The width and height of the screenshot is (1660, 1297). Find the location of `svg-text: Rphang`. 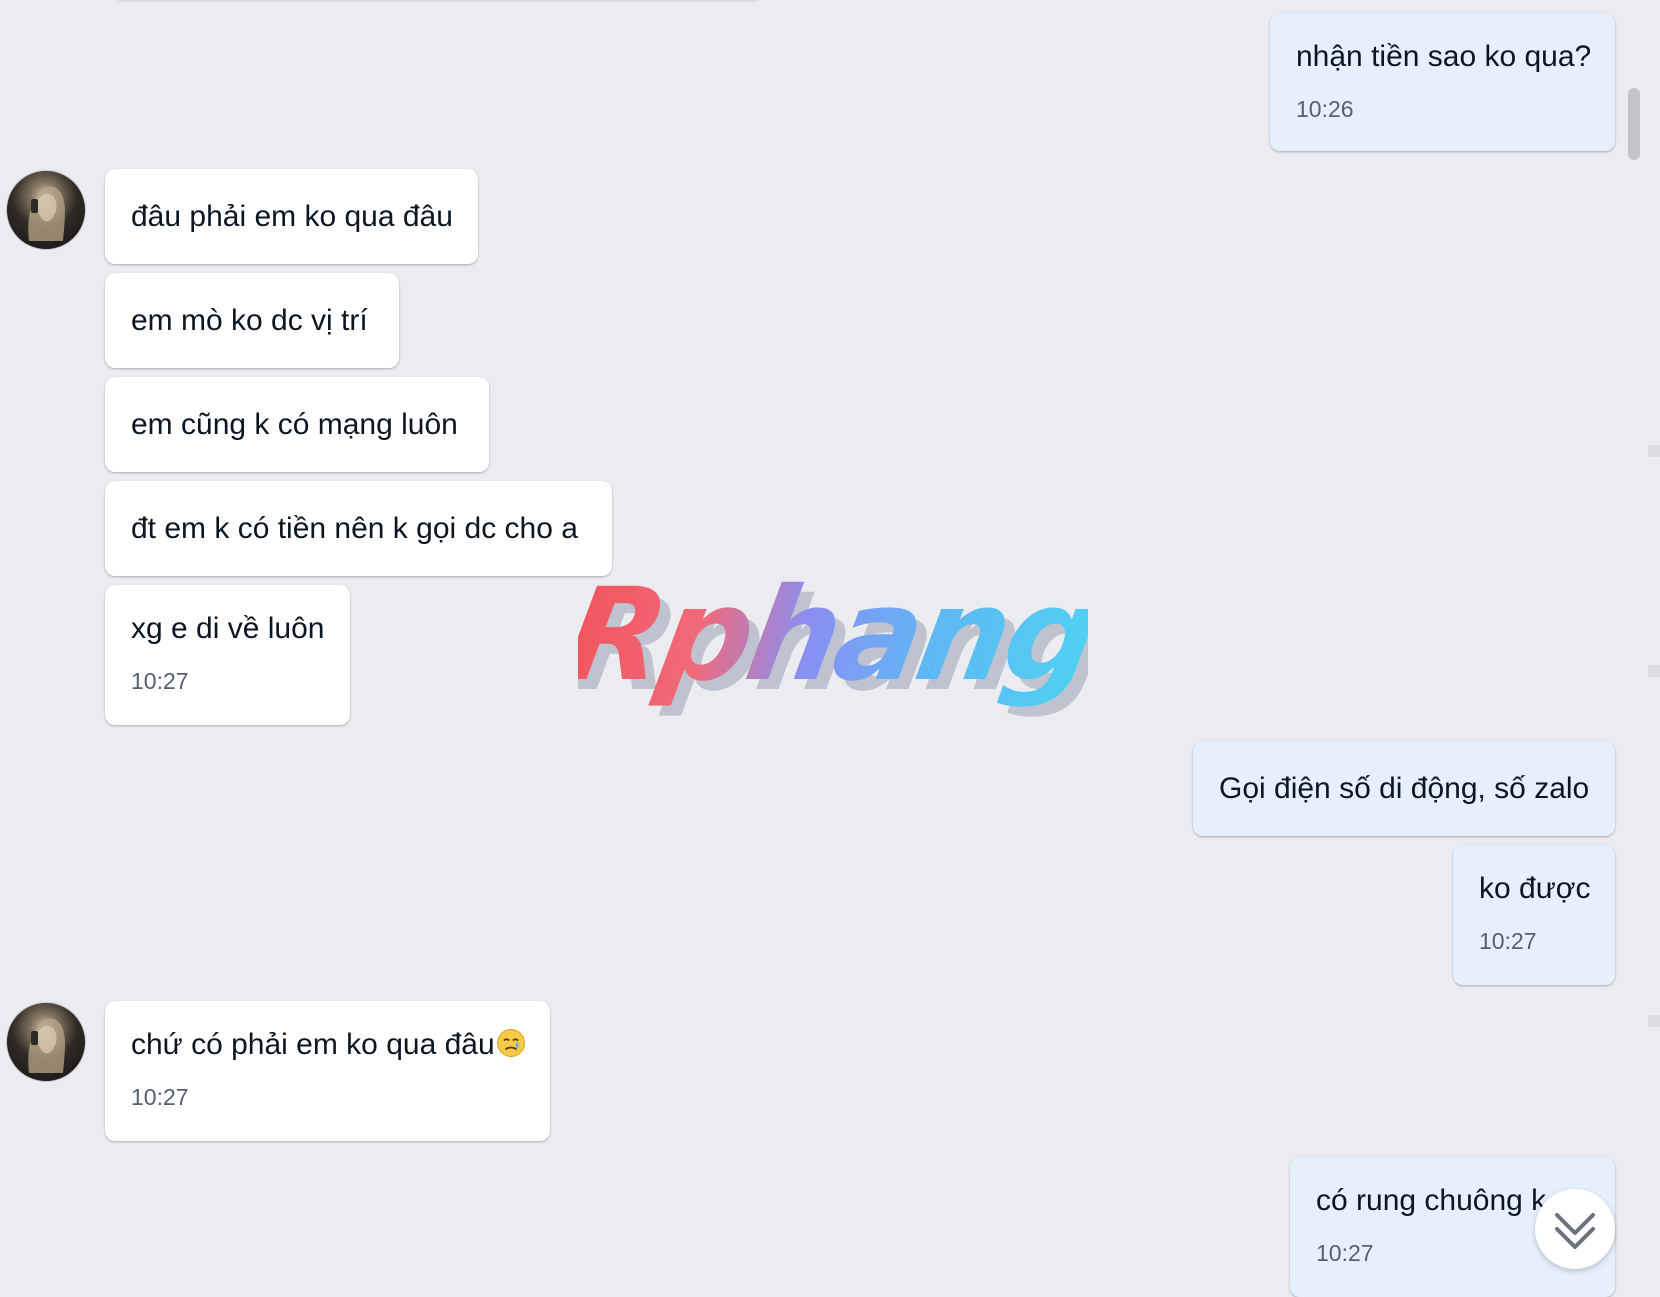

svg-text: Rphang is located at coordinates (833, 642).